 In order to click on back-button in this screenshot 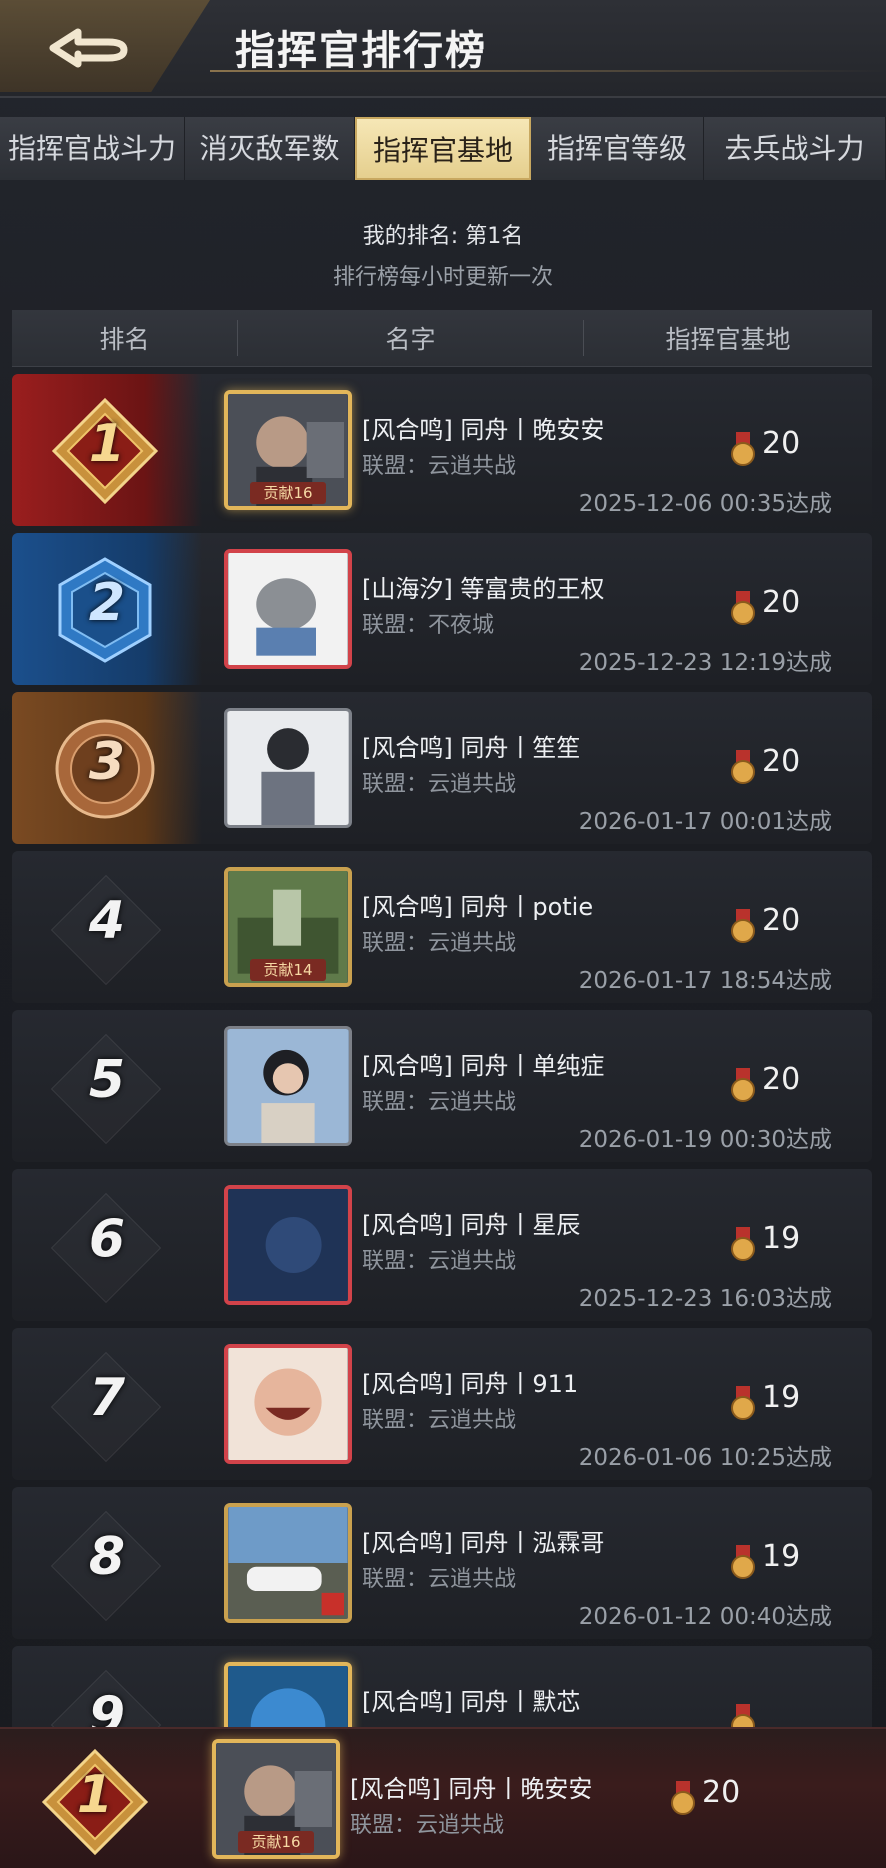, I will do `click(105, 46)`.